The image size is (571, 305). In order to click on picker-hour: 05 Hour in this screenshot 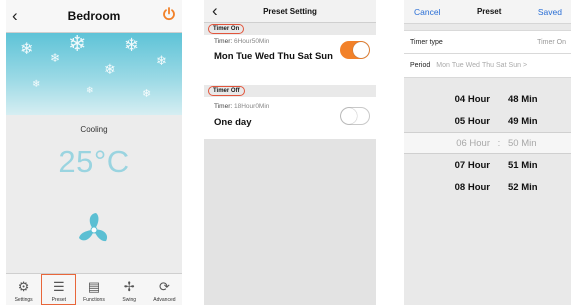, I will do `click(472, 121)`.